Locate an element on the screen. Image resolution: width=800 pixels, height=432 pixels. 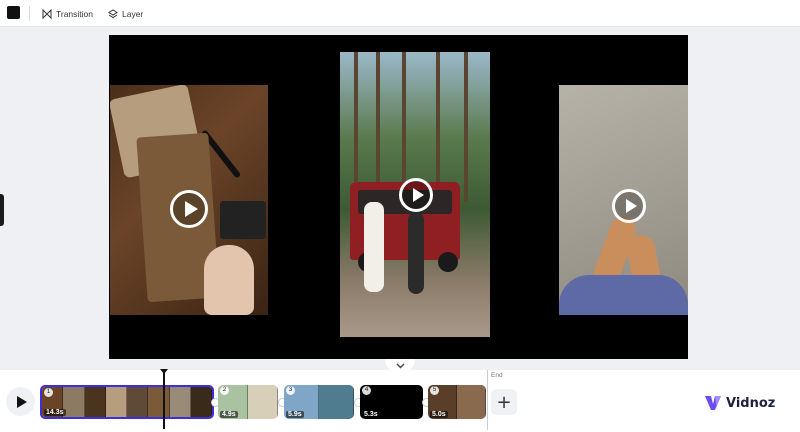
clip-number: 2 is located at coordinates (224, 390).